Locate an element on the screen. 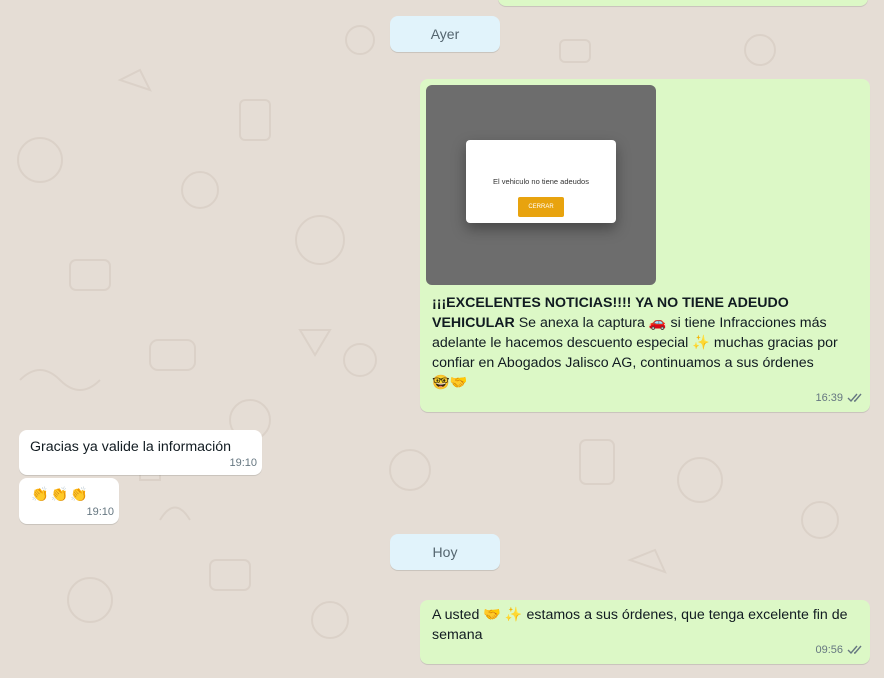 The height and width of the screenshot is (678, 884). message-time: 09:56 is located at coordinates (829, 650).